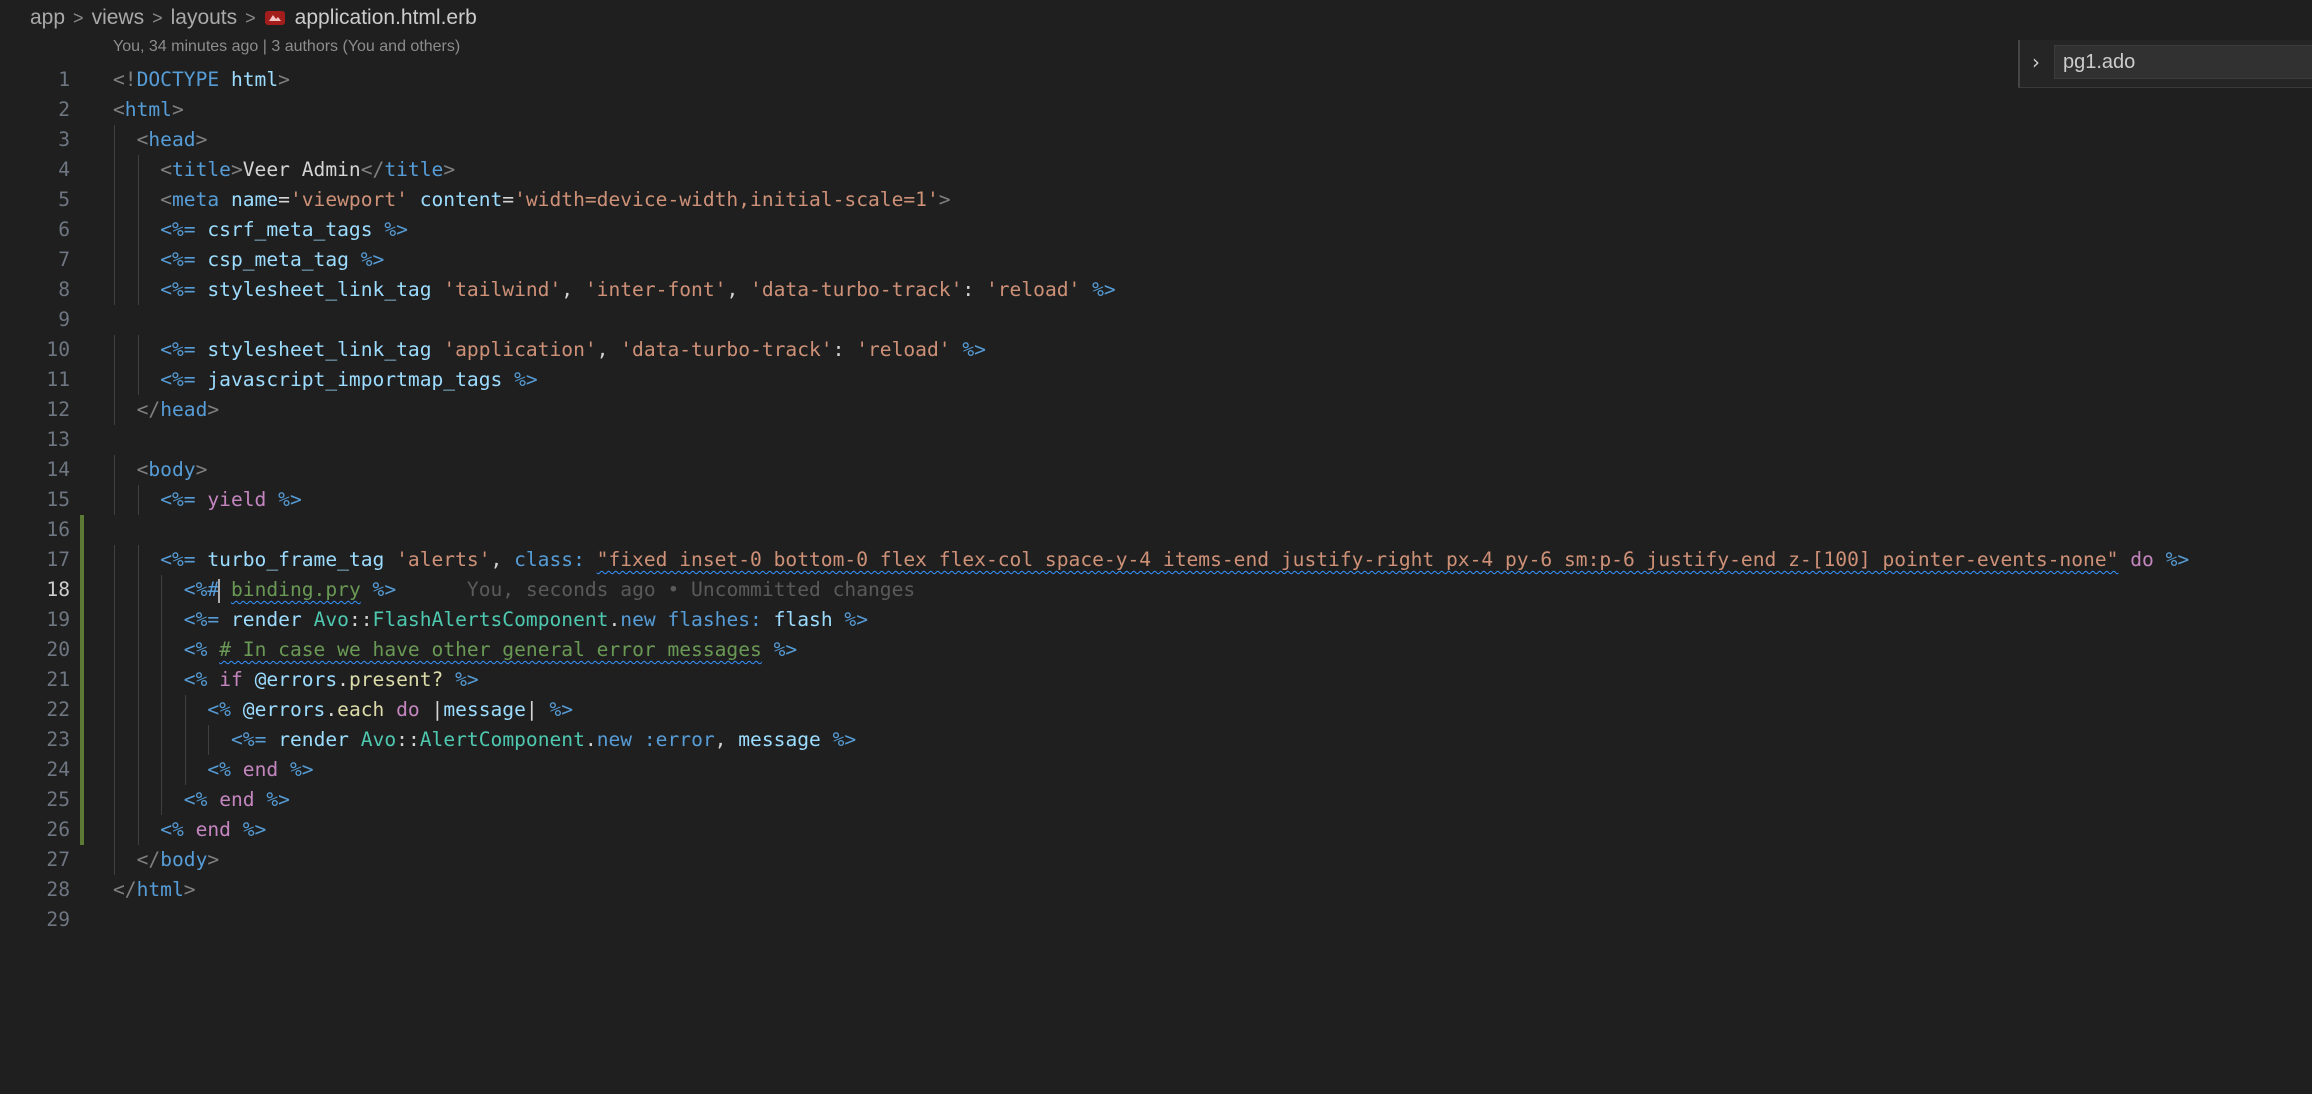  I want to click on code-token: <!, so click(125, 79).